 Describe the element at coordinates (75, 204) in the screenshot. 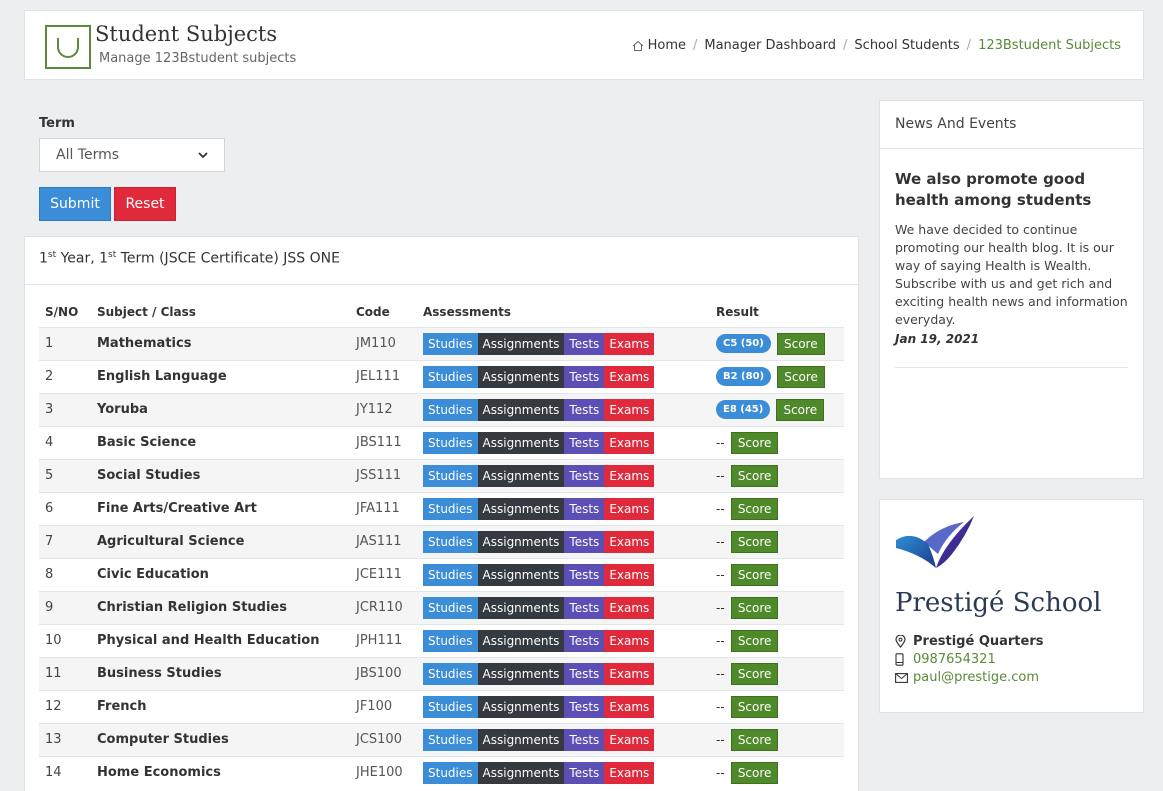

I see `submit-button: Submit` at that location.